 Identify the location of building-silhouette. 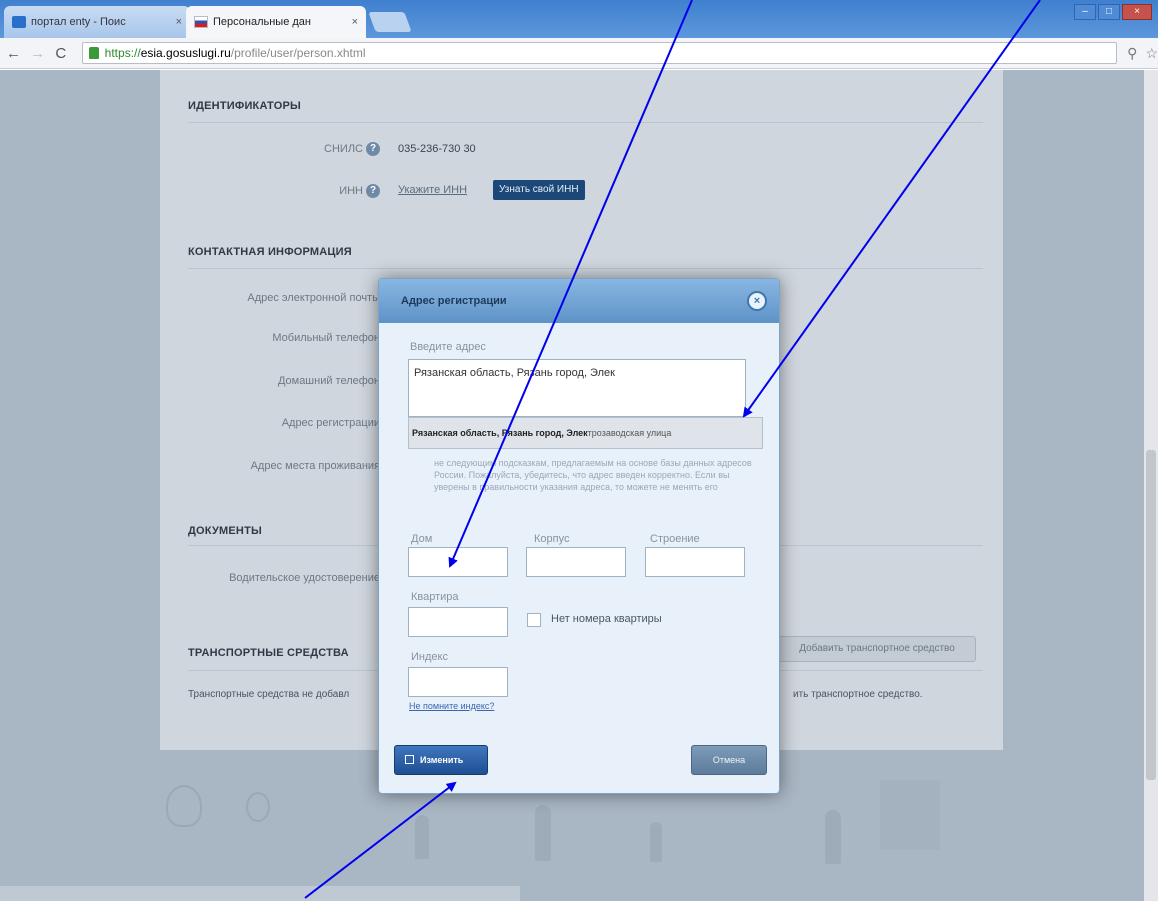
(910, 815).